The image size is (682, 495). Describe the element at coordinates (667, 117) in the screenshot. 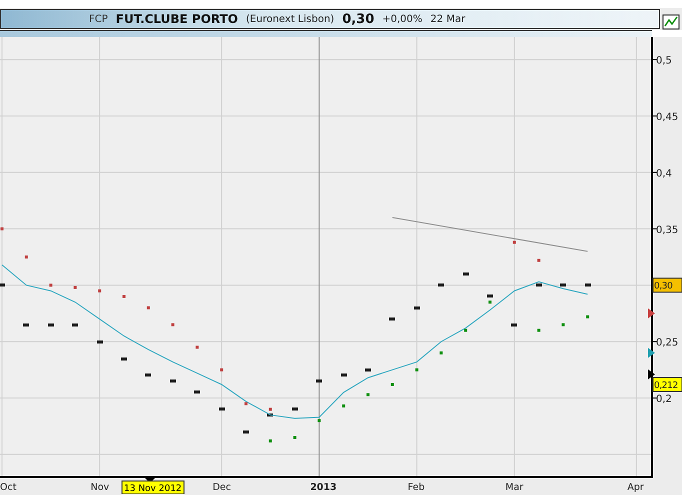

I see `axis-label: 0,45` at that location.